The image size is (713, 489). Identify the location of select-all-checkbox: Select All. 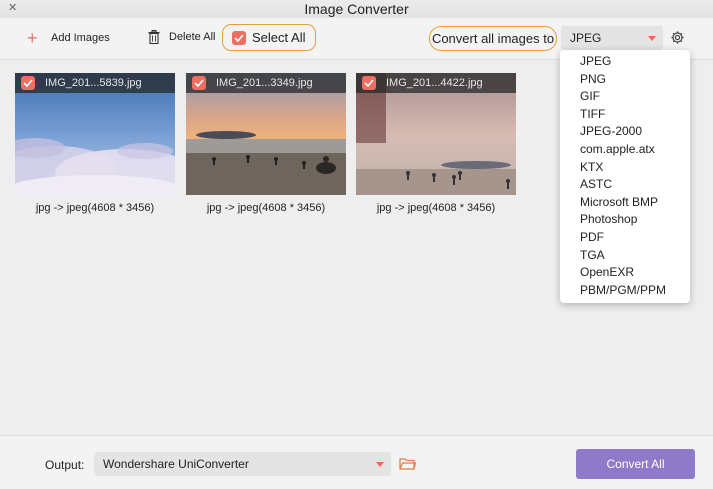
(269, 37).